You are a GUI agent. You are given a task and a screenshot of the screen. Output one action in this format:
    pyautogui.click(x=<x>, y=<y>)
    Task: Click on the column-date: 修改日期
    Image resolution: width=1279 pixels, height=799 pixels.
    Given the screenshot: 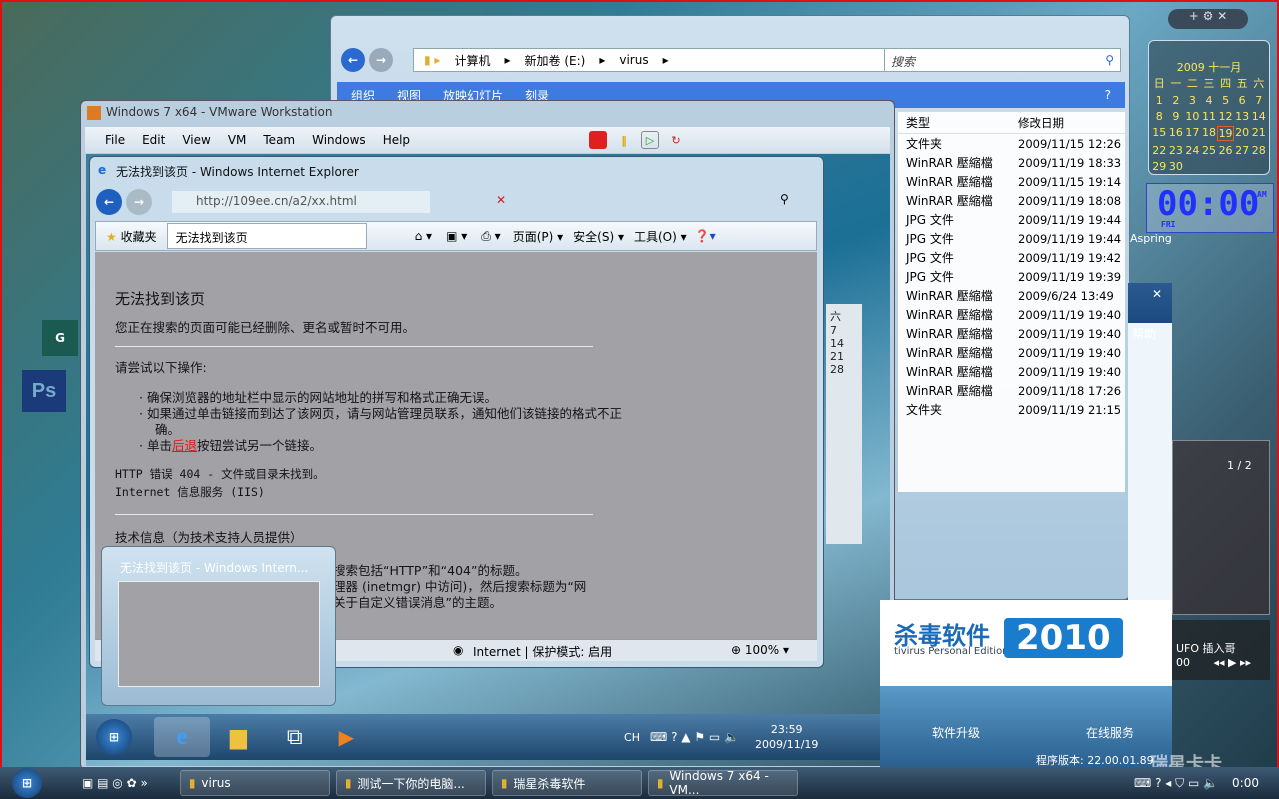 What is the action you would take?
    pyautogui.click(x=1071, y=123)
    